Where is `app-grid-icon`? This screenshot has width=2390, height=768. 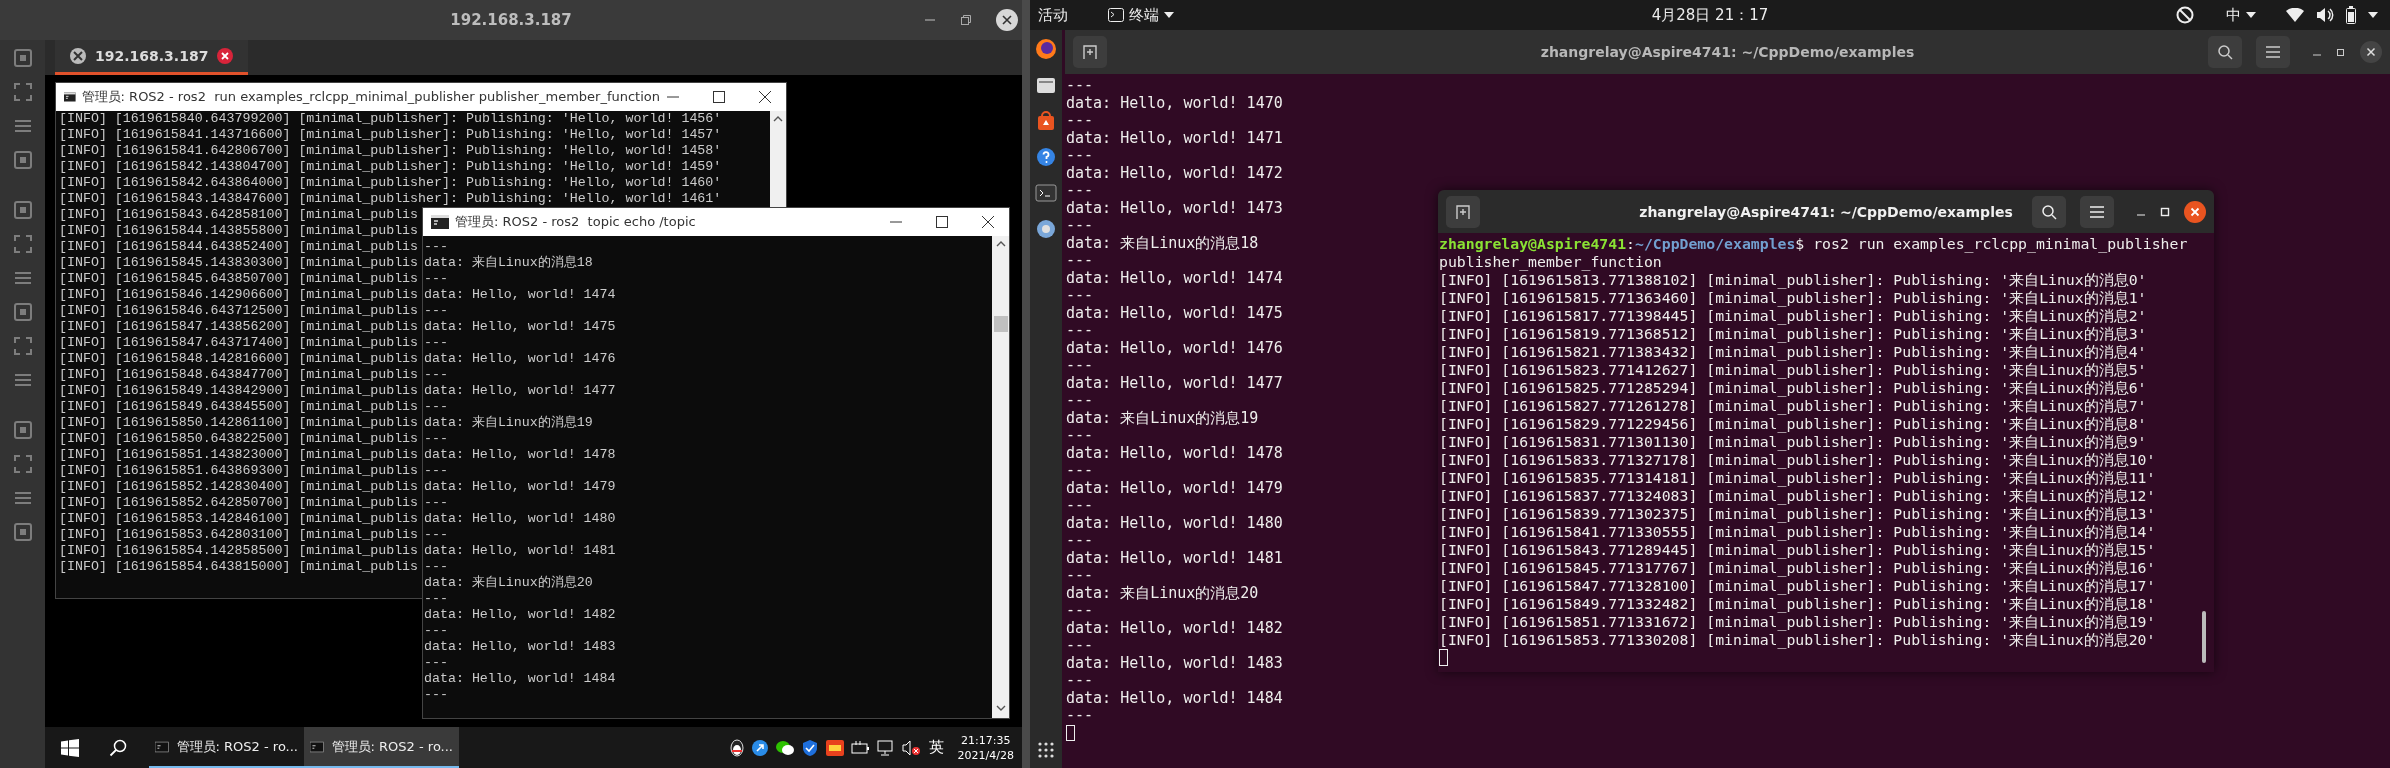
app-grid-icon is located at coordinates (1046, 750).